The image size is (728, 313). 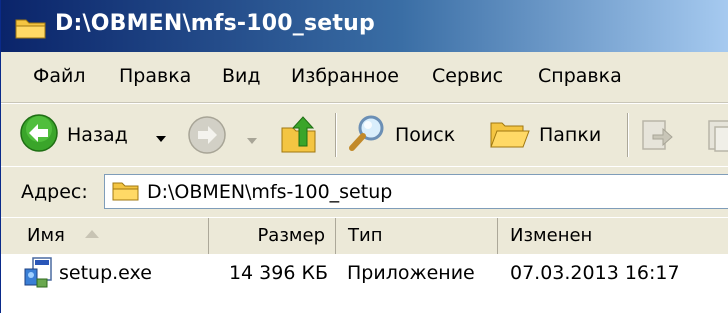 What do you see at coordinates (207, 137) in the screenshot?
I see `forward-arrow-icon` at bounding box center [207, 137].